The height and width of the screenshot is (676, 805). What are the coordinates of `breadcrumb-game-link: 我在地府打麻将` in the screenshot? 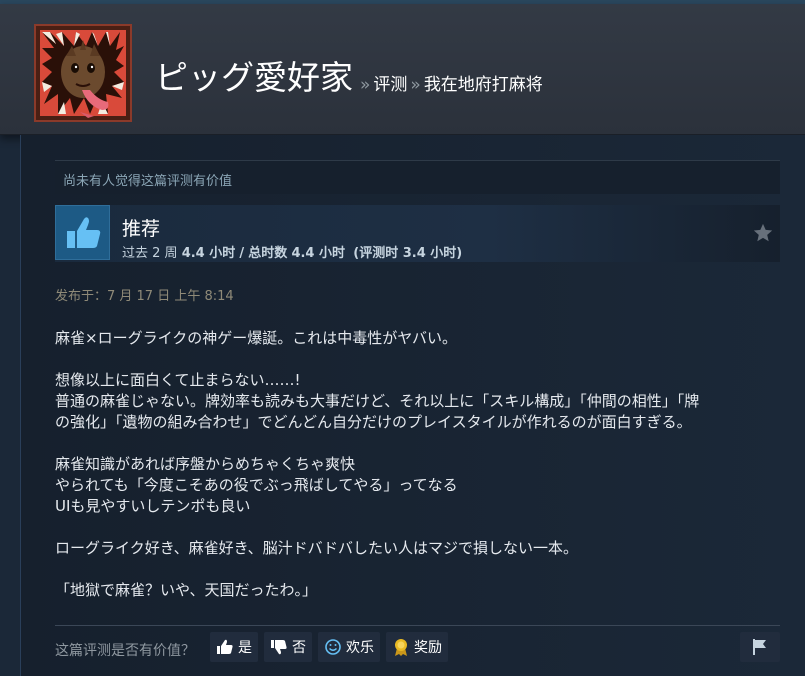 It's located at (483, 85).